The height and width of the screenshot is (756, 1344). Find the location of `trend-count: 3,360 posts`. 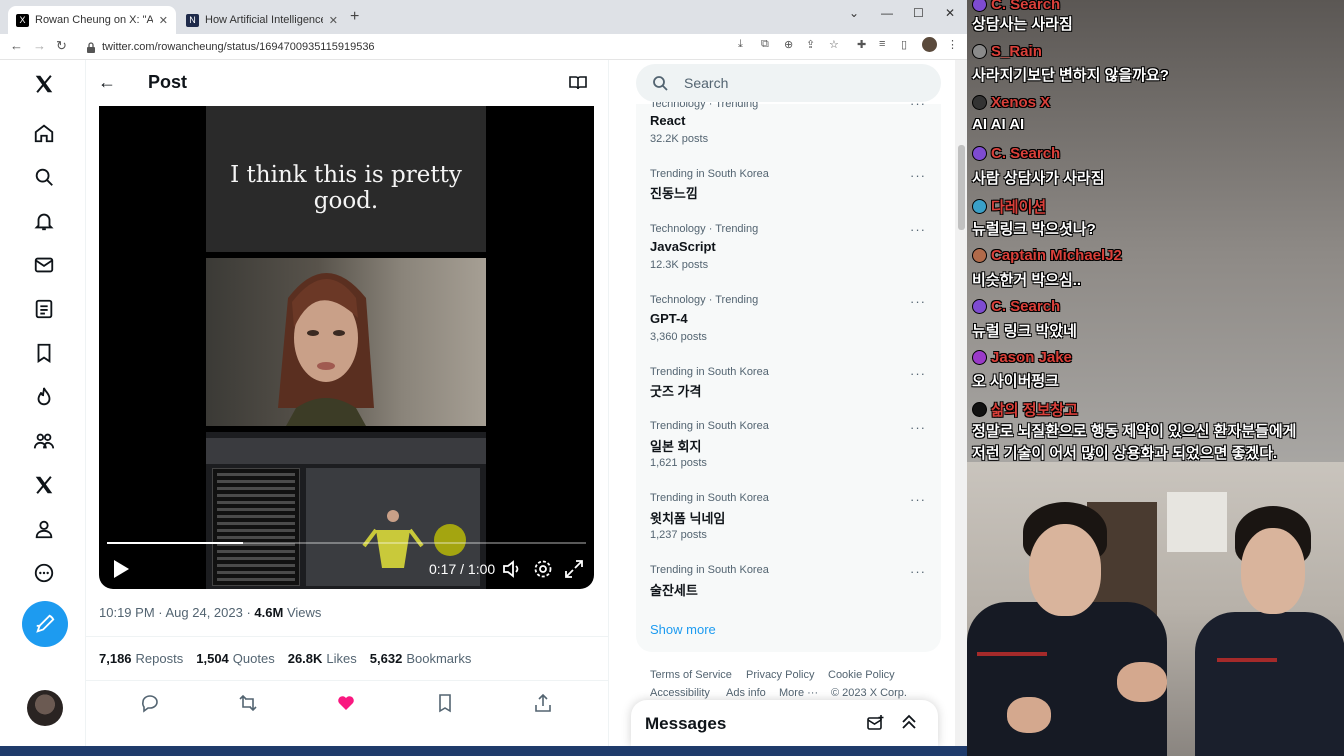

trend-count: 3,360 posts is located at coordinates (678, 337).